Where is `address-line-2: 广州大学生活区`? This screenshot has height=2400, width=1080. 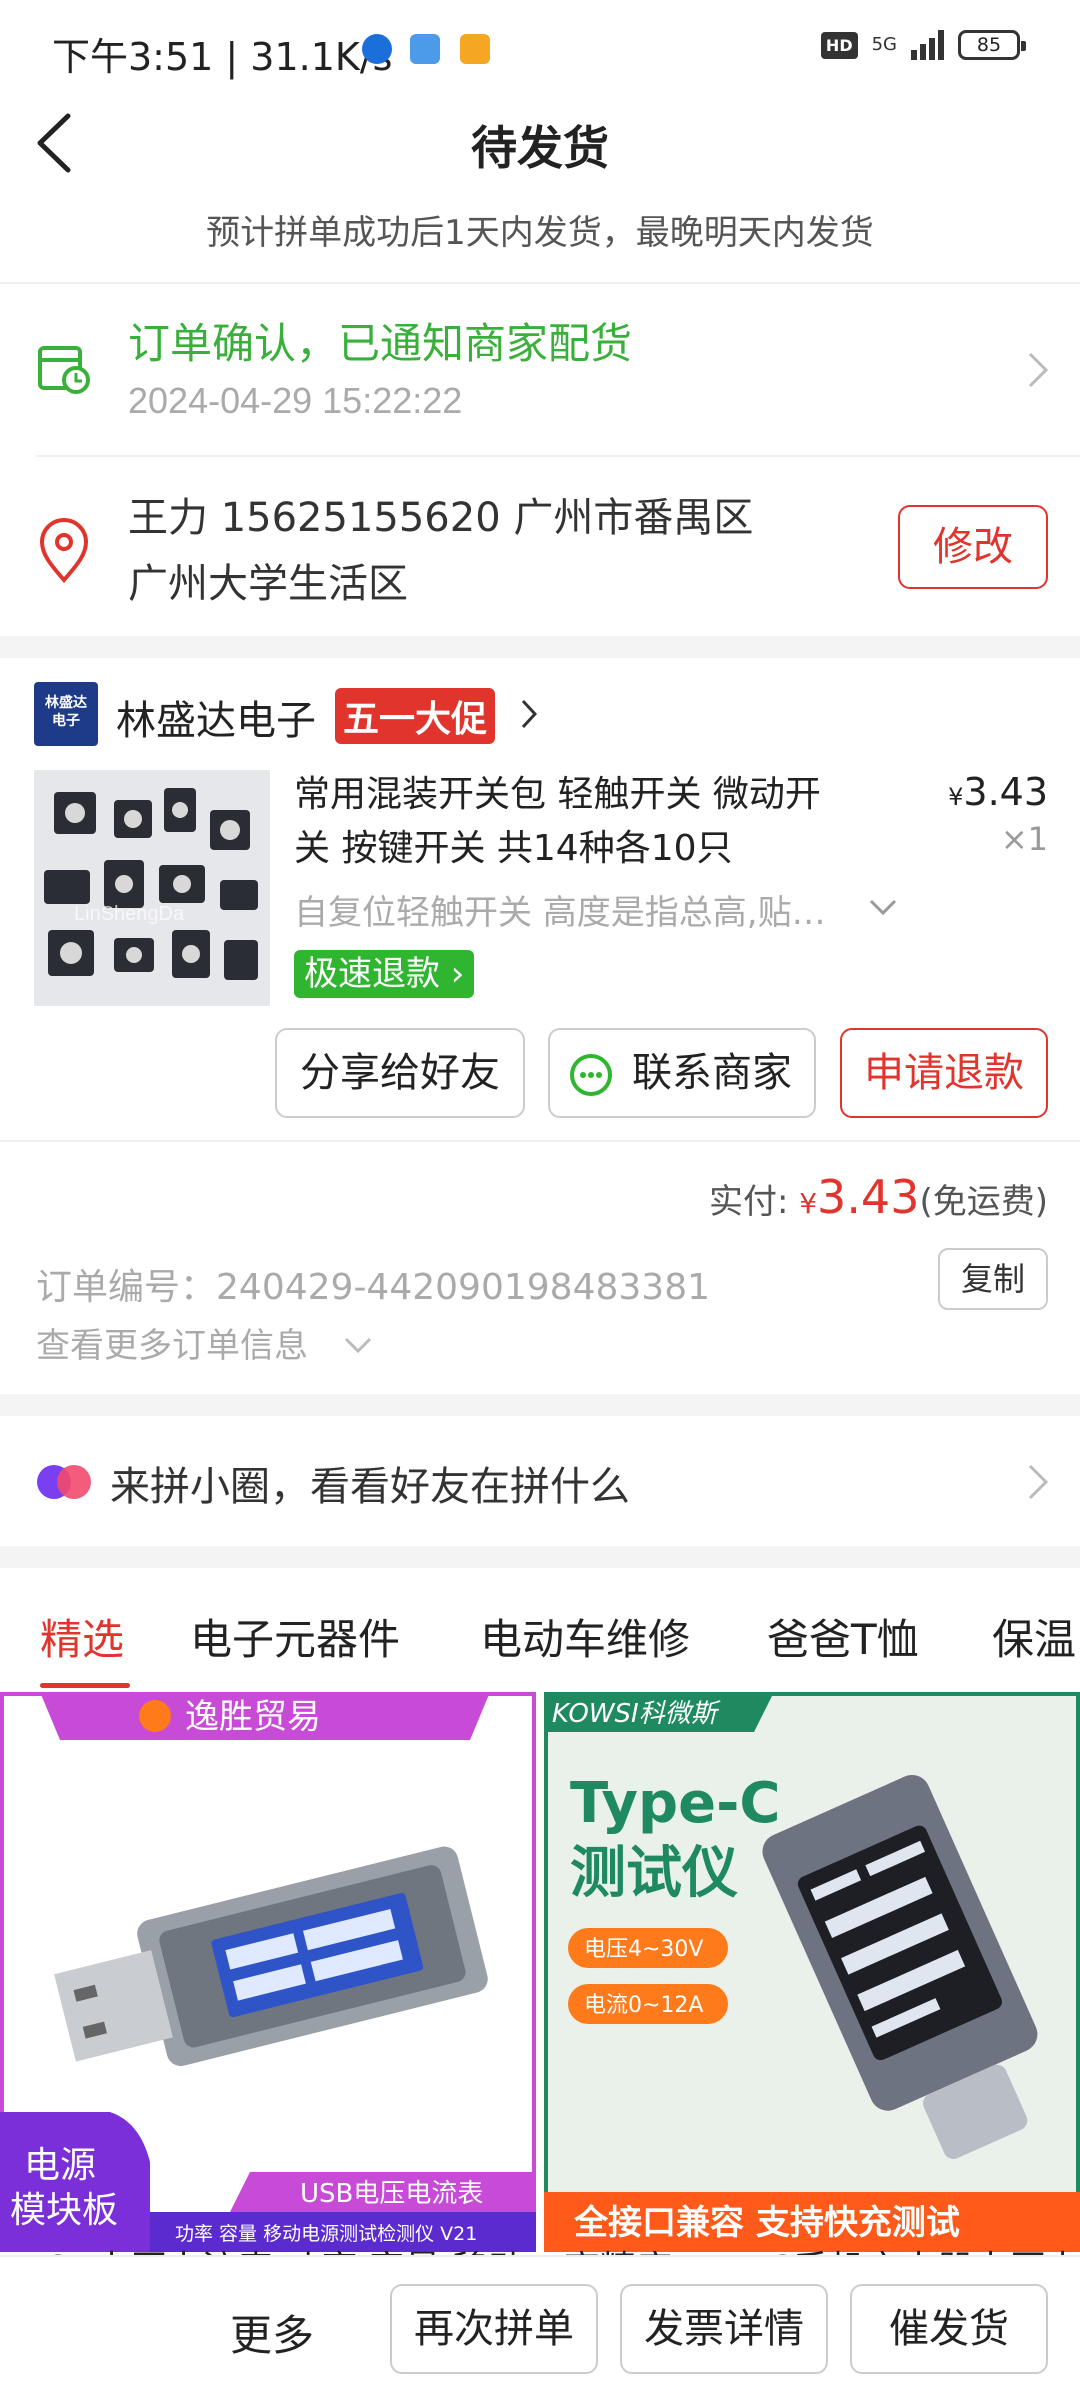
address-line-2: 广州大学生活区 is located at coordinates (268, 584).